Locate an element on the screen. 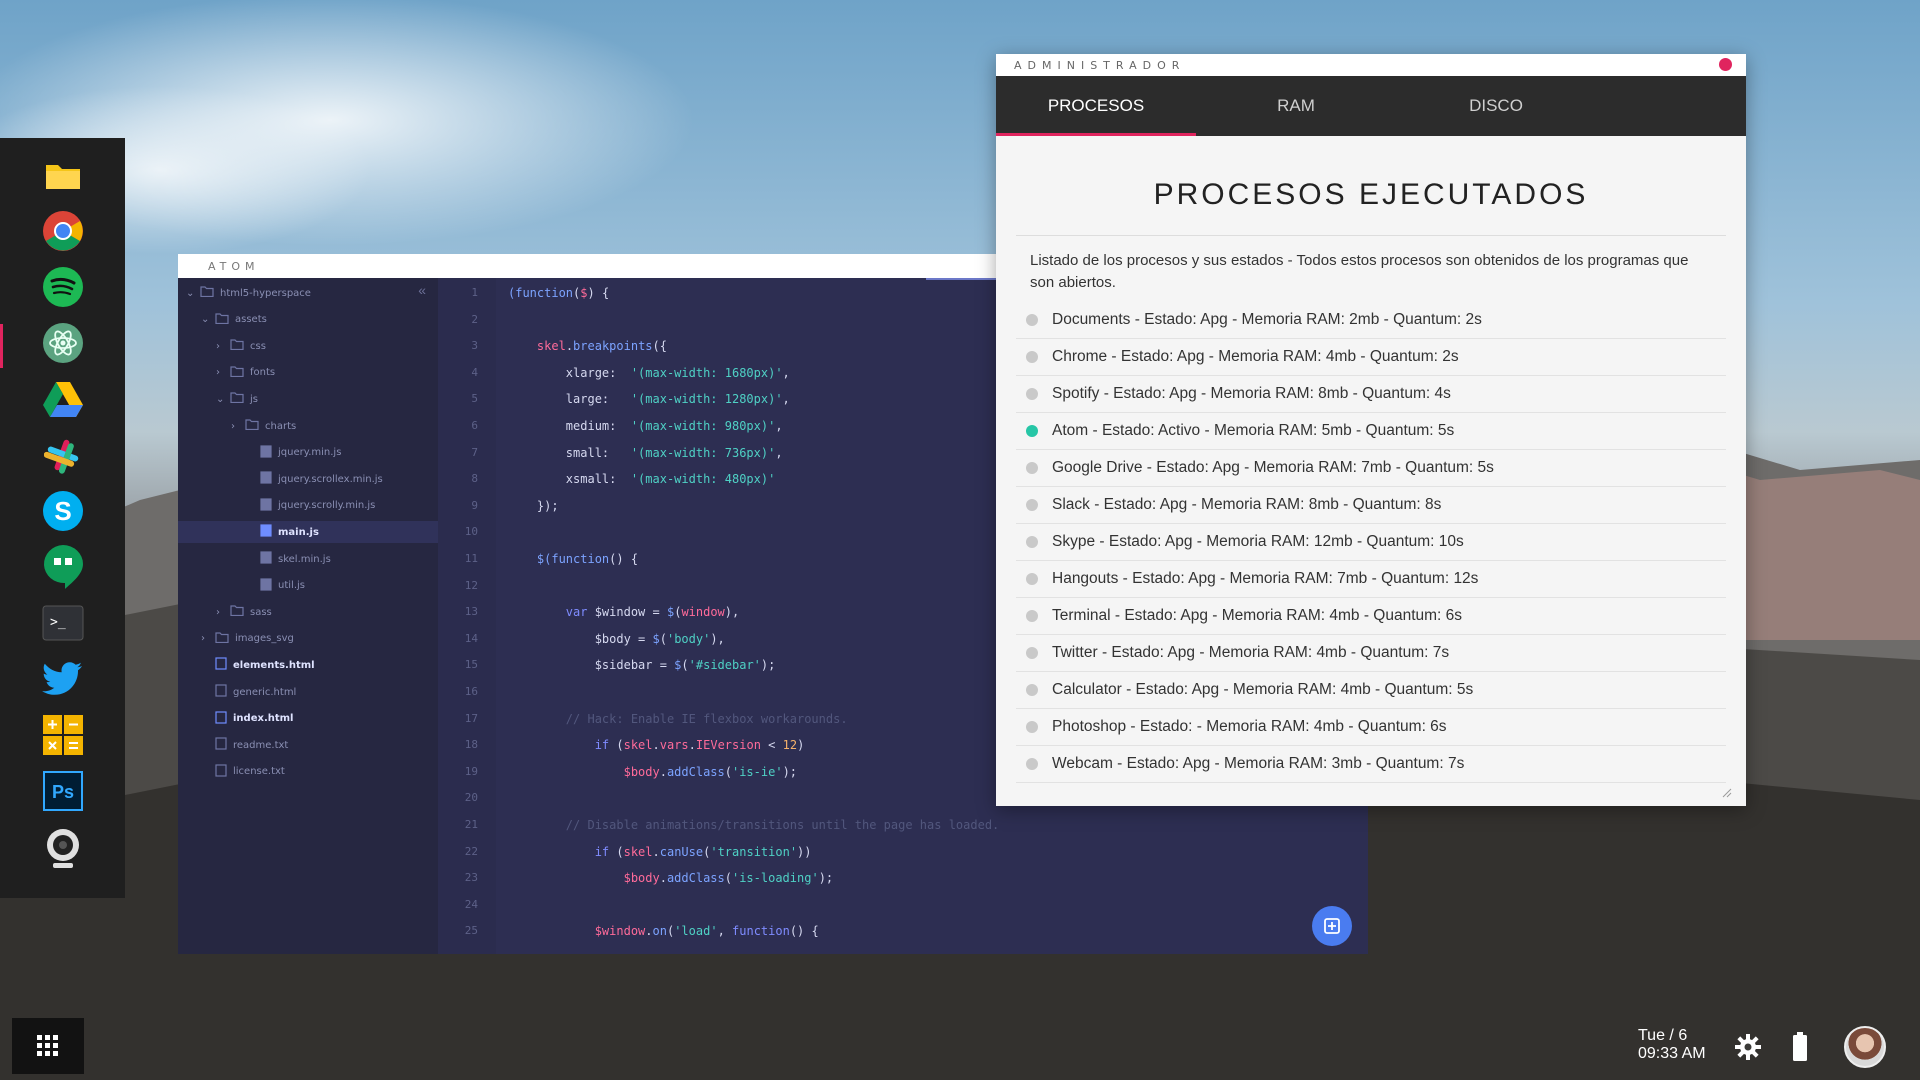 Image resolution: width=1920 pixels, height=1080 pixels. line-number: 15 is located at coordinates (471, 665).